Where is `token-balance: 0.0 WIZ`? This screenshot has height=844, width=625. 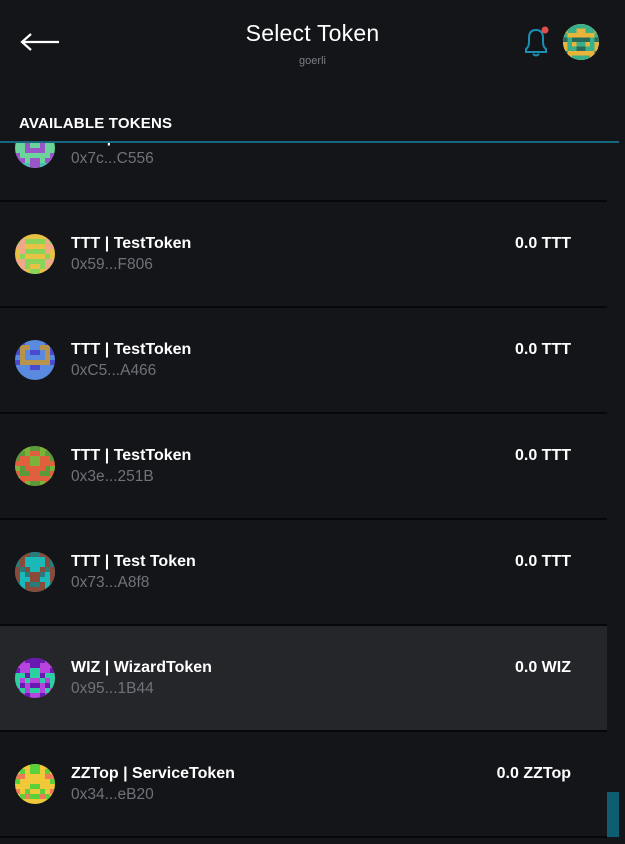
token-balance: 0.0 WIZ is located at coordinates (542, 667).